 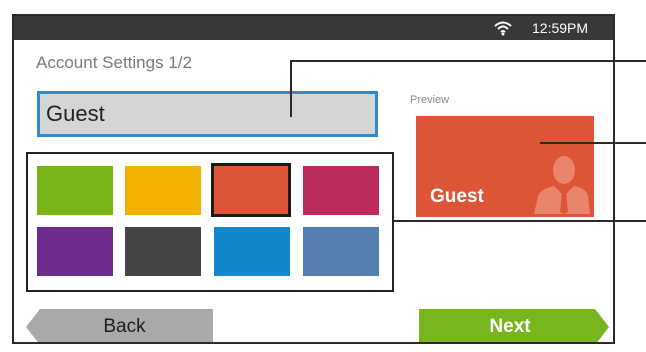 I want to click on next-button: Next, so click(x=514, y=325).